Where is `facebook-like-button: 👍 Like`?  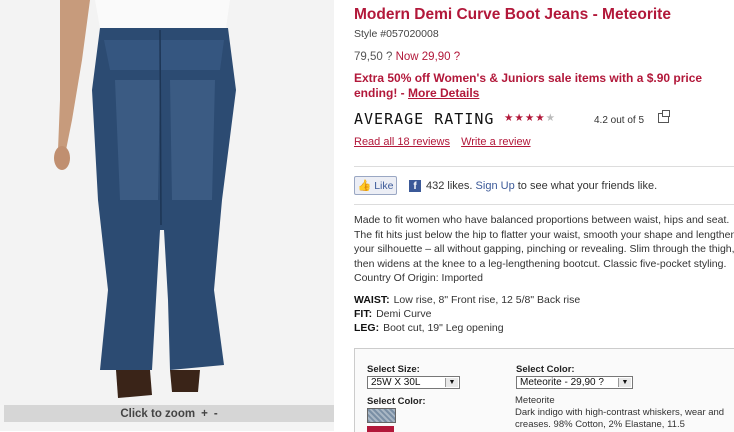 facebook-like-button: 👍 Like is located at coordinates (375, 185).